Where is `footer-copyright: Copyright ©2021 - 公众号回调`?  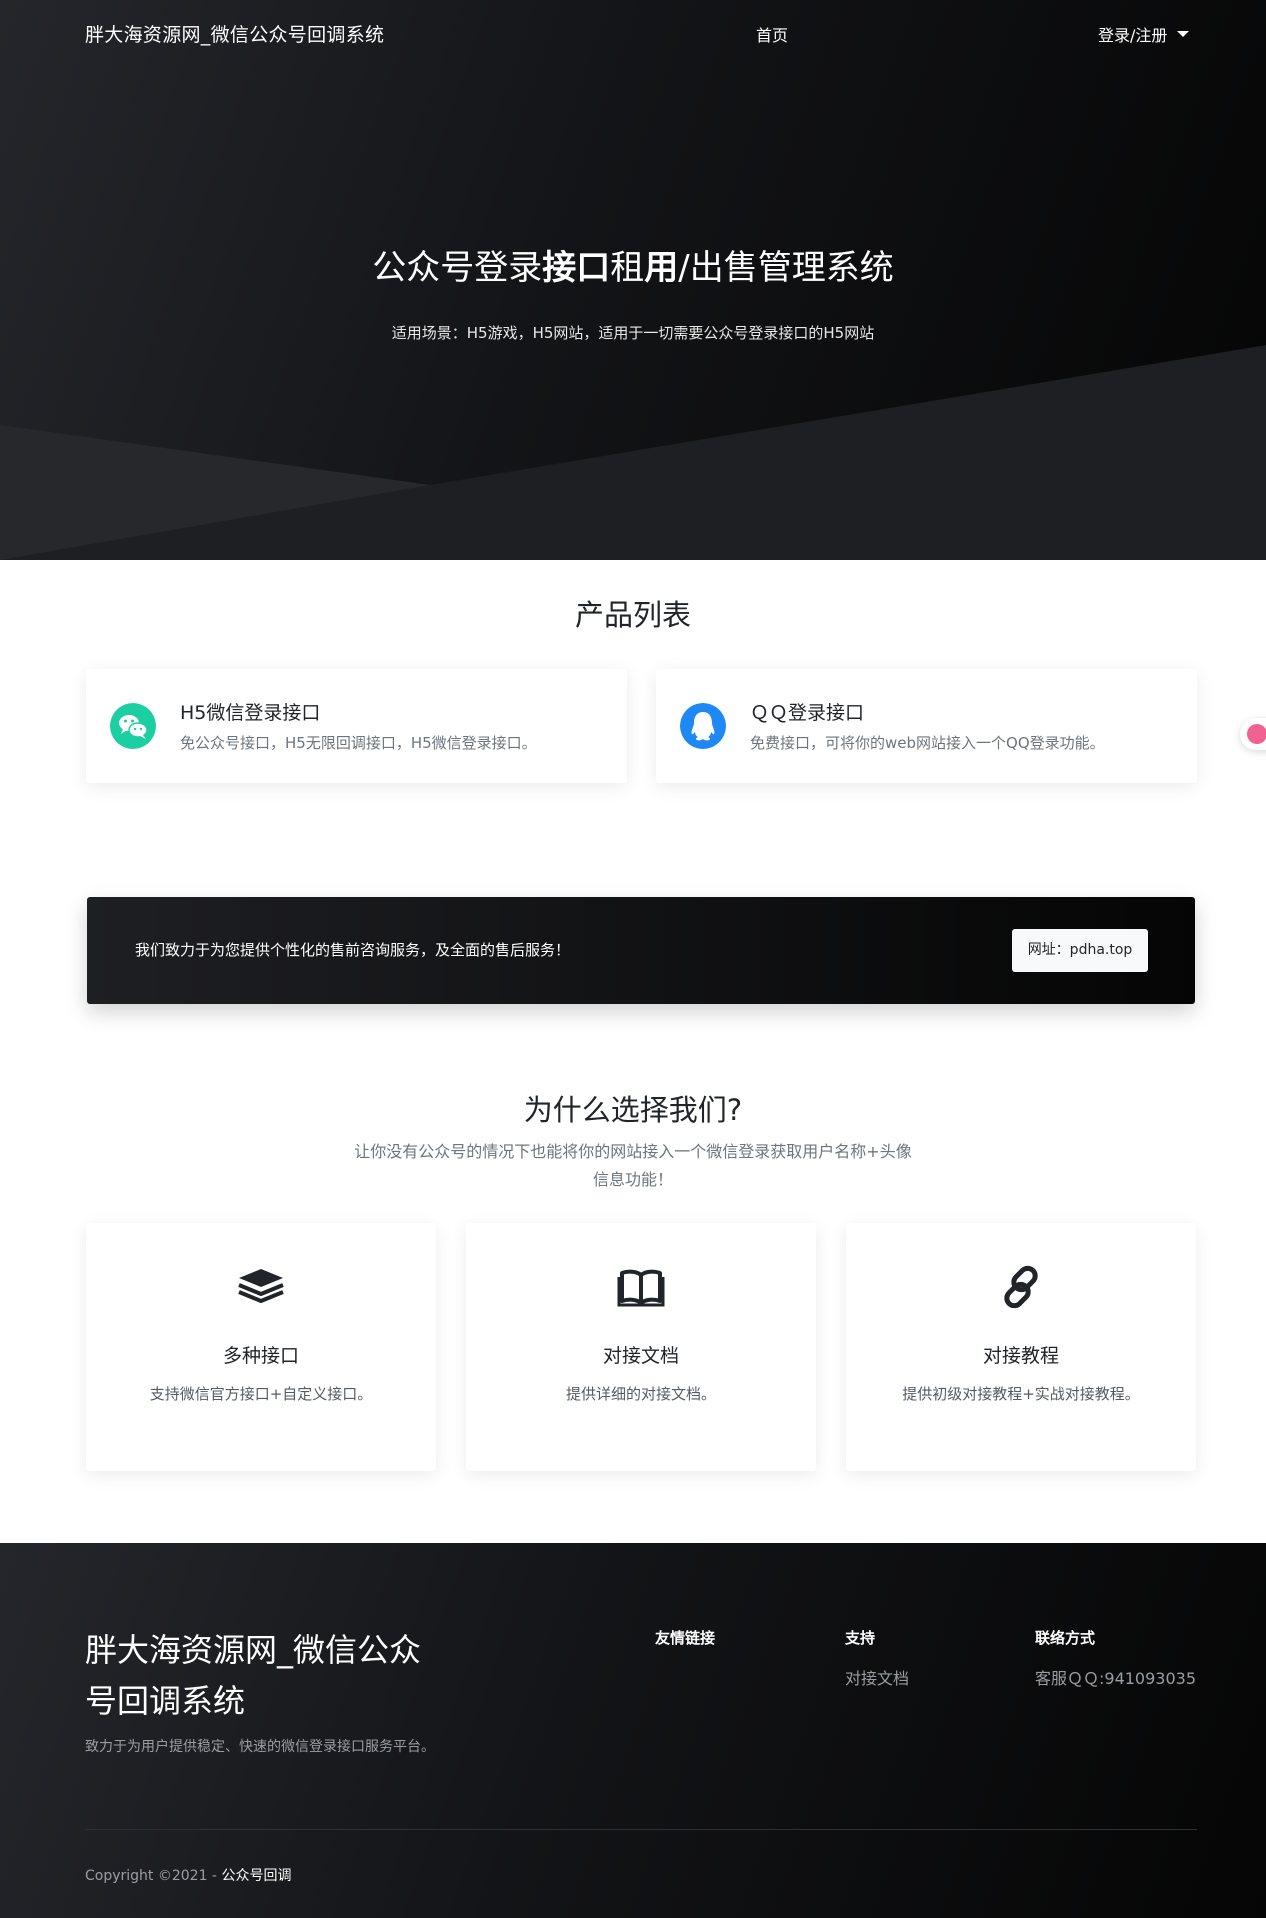 footer-copyright: Copyright ©2021 - 公众号回调 is located at coordinates (188, 1875).